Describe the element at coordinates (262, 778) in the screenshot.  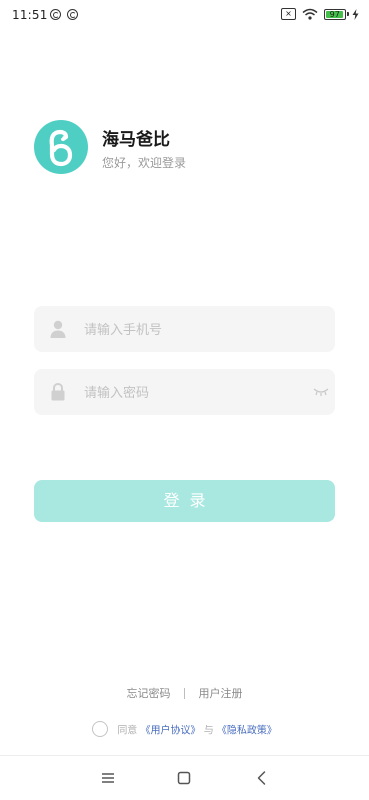
I see `back-icon` at that location.